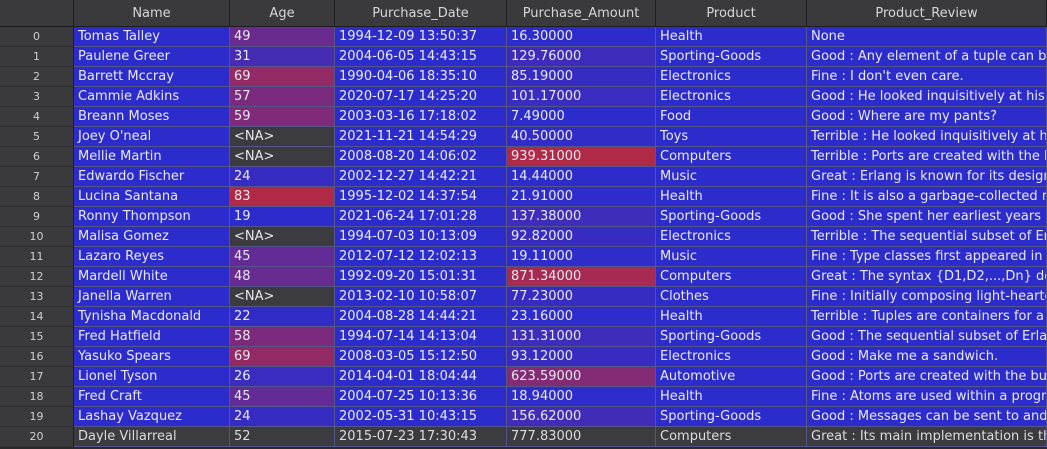  I want to click on cell-purchase-amount: 131.31000, so click(581, 337).